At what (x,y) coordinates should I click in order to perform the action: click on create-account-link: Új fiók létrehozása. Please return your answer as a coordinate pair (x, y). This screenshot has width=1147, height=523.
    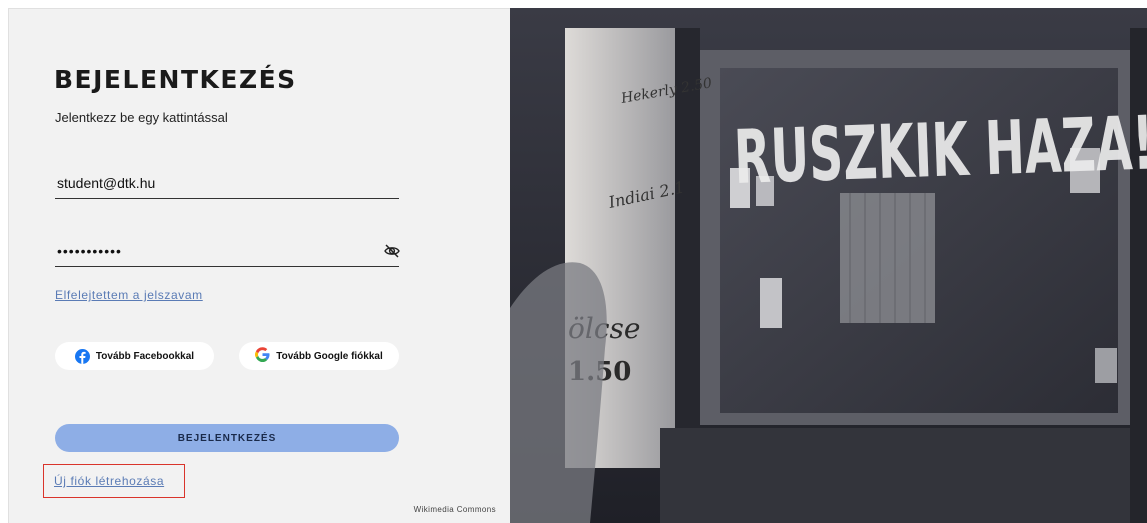
    Looking at the image, I should click on (109, 481).